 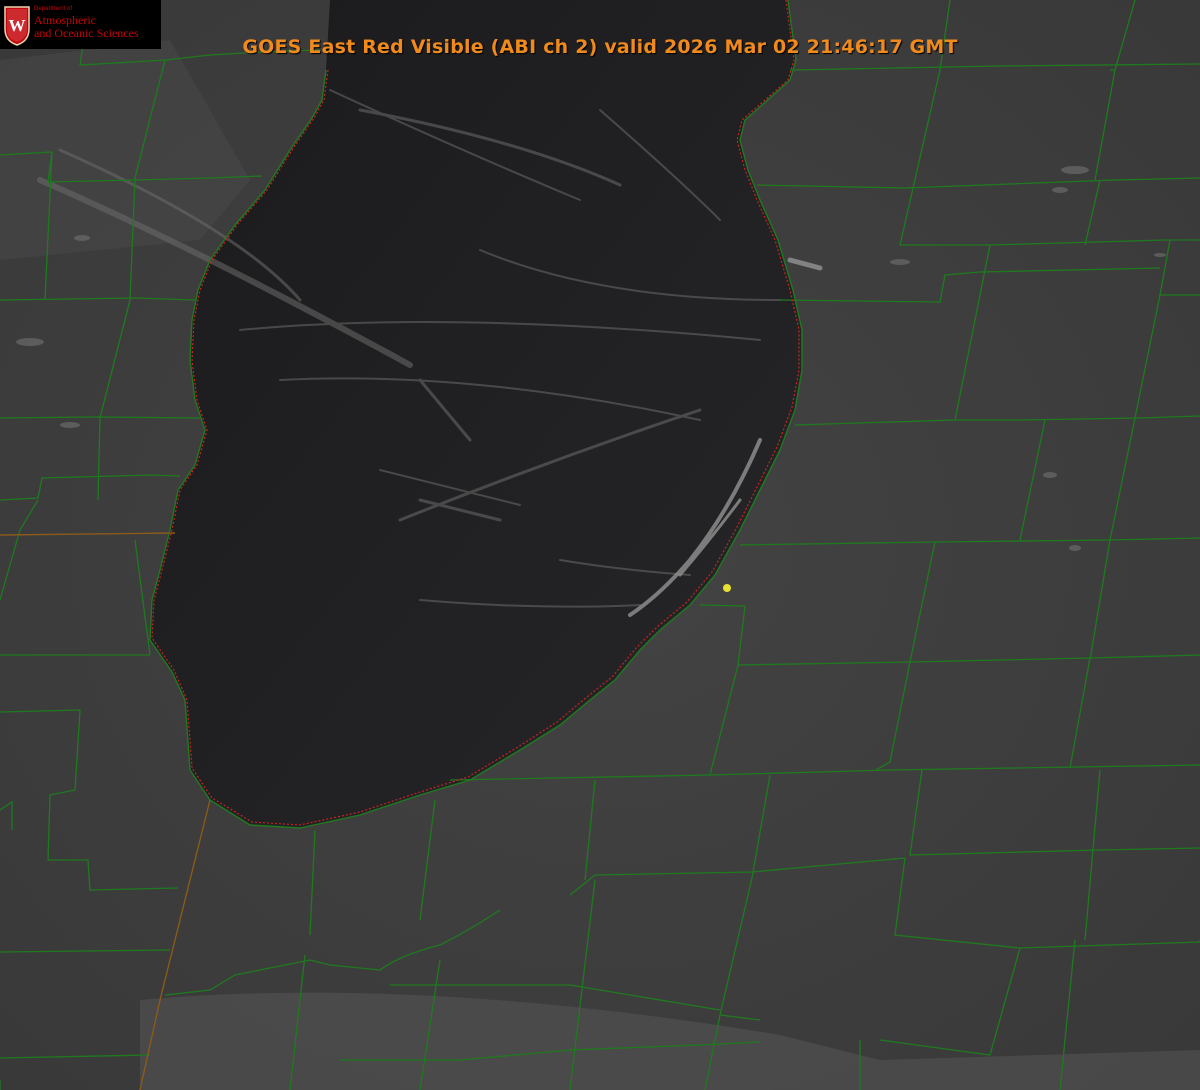 What do you see at coordinates (727, 588) in the screenshot?
I see `location-marker` at bounding box center [727, 588].